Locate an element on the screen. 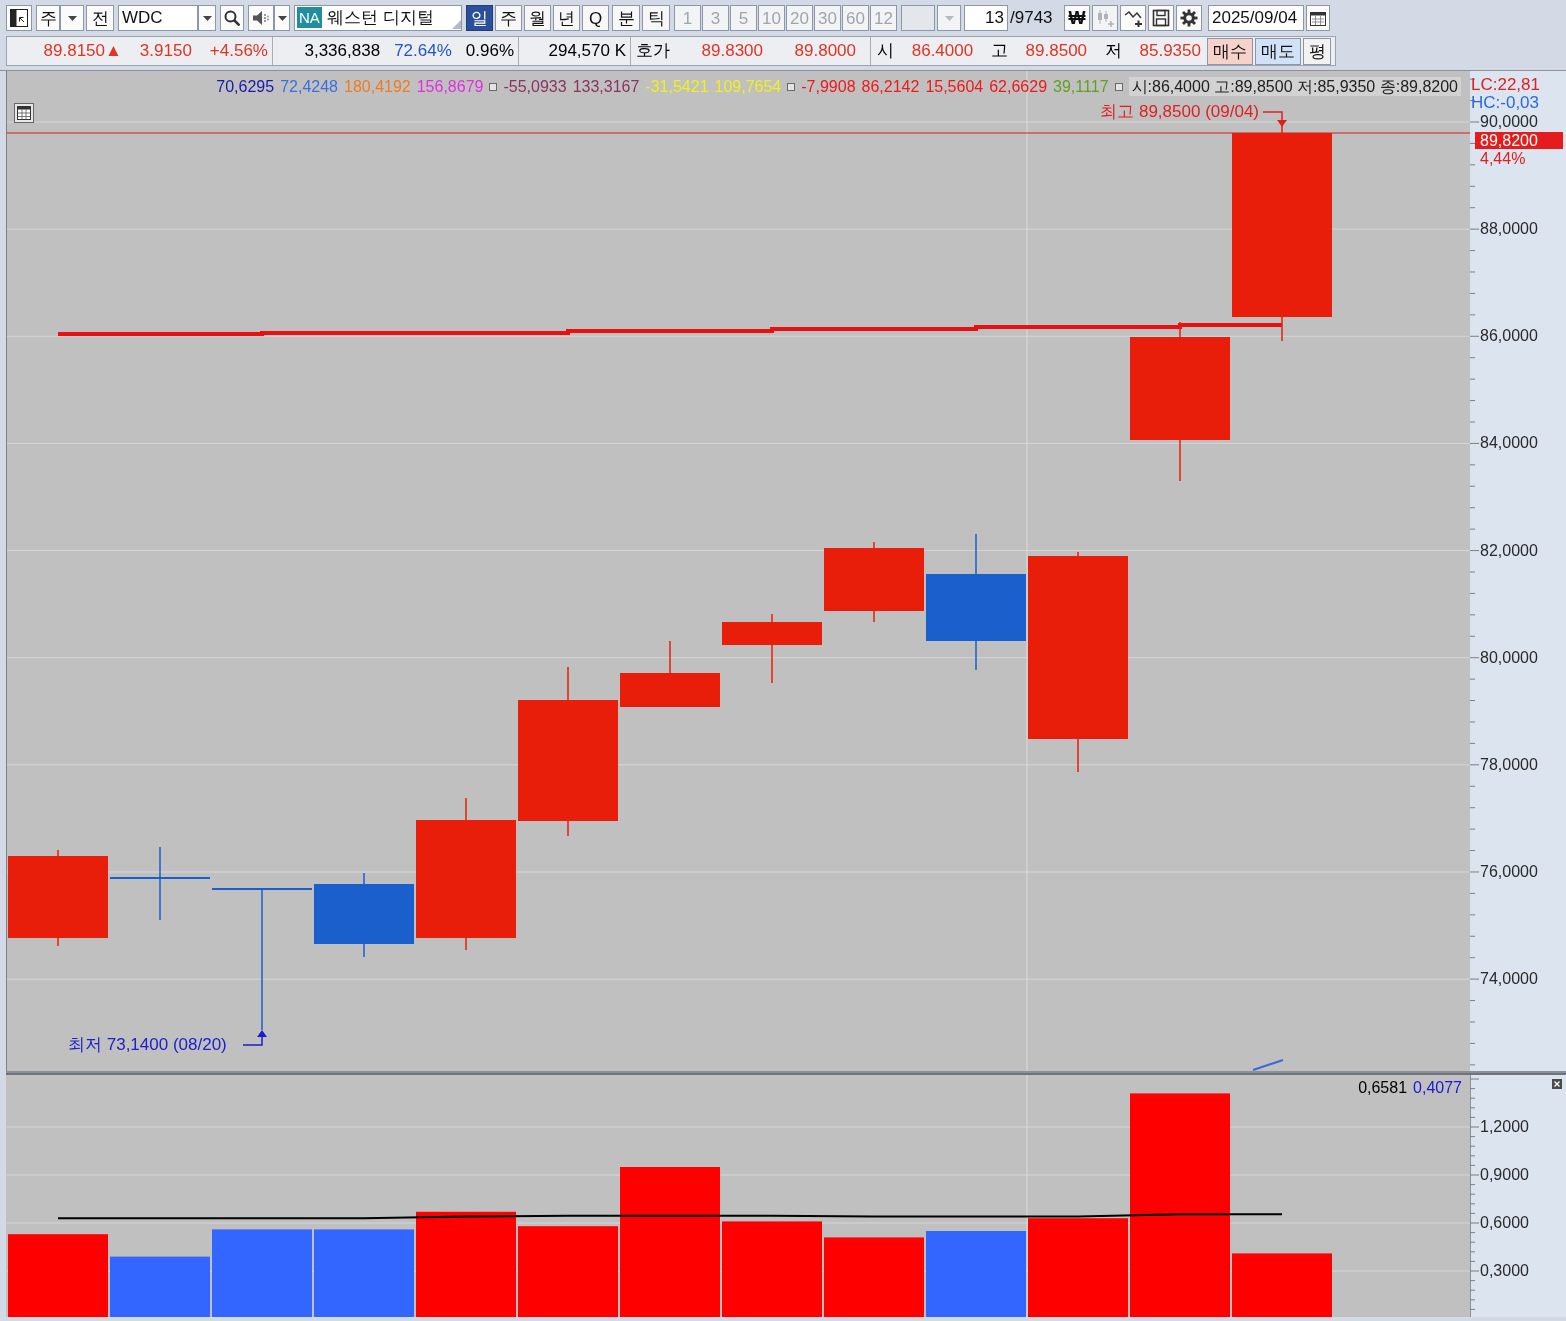 This screenshot has height=1321, width=1566. axis-label: 0,6000 is located at coordinates (1504, 1223).